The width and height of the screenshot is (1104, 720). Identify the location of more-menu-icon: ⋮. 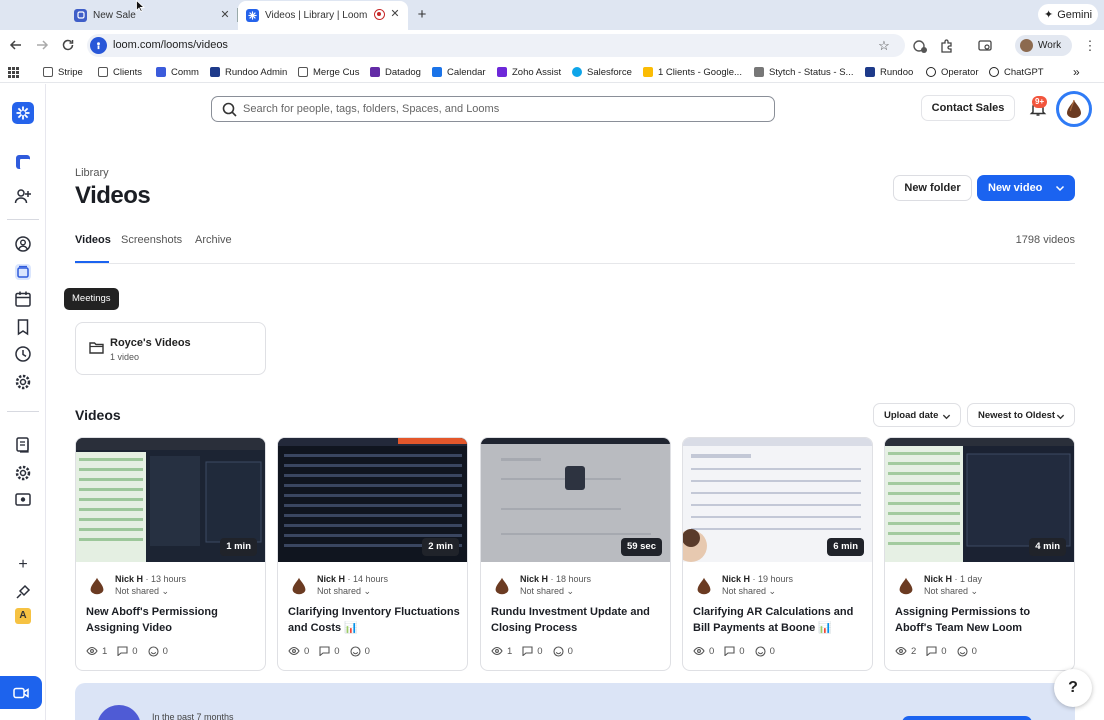
(1090, 46).